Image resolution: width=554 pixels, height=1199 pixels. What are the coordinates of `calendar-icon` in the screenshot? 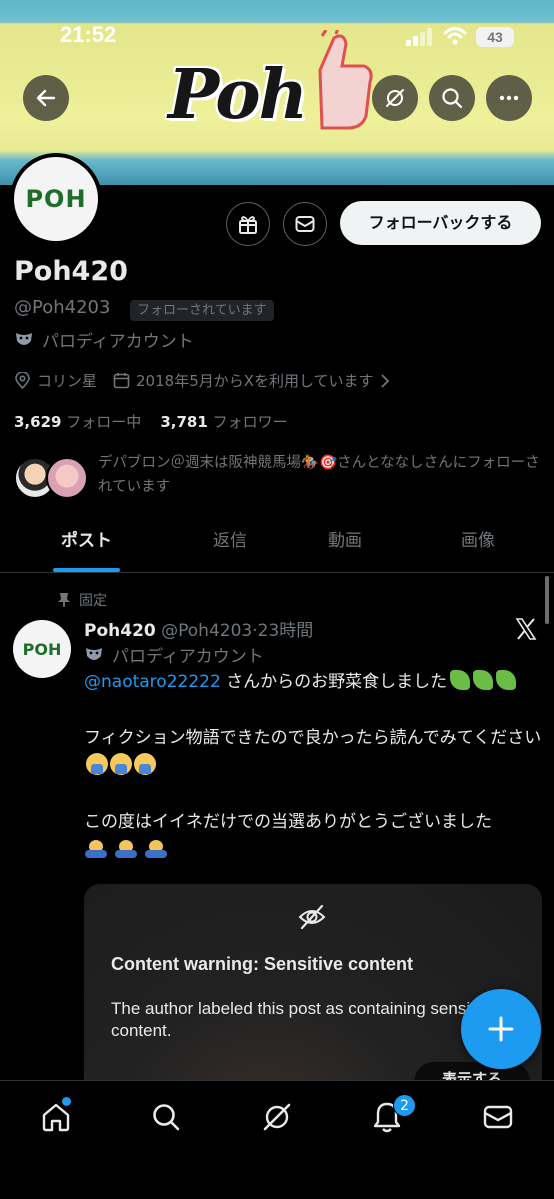 It's located at (121, 380).